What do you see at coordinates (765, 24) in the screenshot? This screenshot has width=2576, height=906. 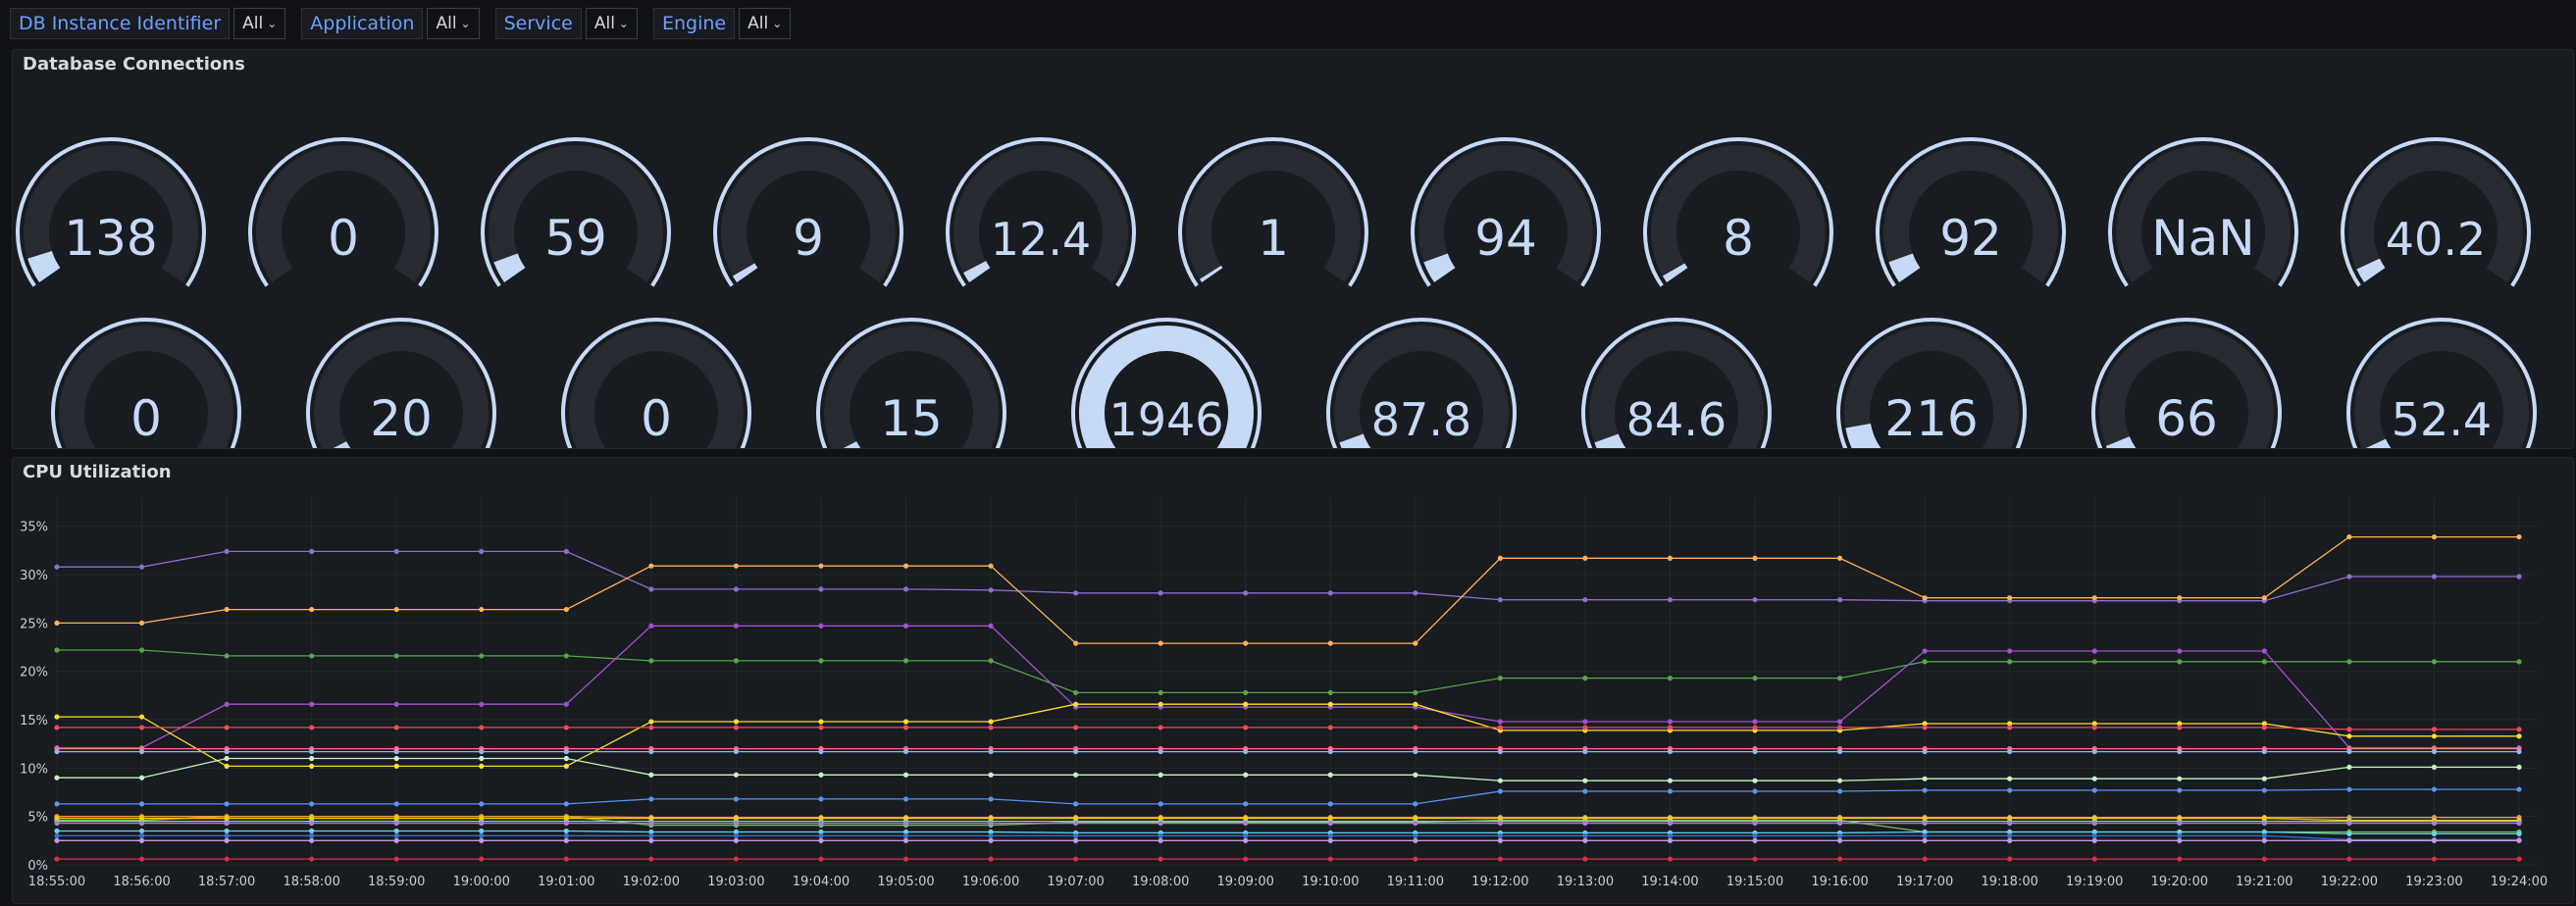 I see `variable-select-engine: All ⌄` at bounding box center [765, 24].